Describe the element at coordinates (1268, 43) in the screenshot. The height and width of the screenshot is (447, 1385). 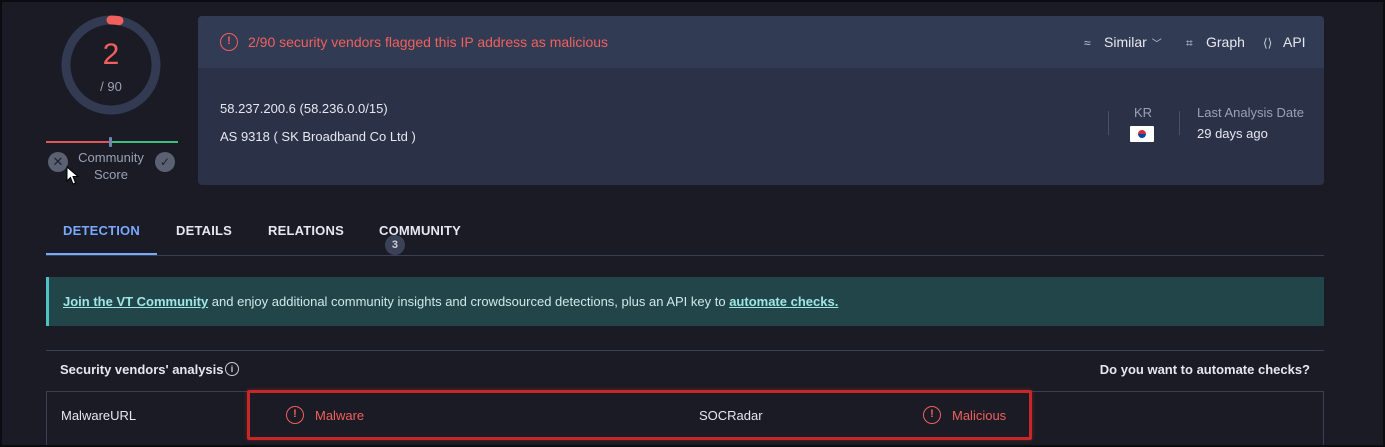
I see `api-icon: ⟨⟩` at that location.